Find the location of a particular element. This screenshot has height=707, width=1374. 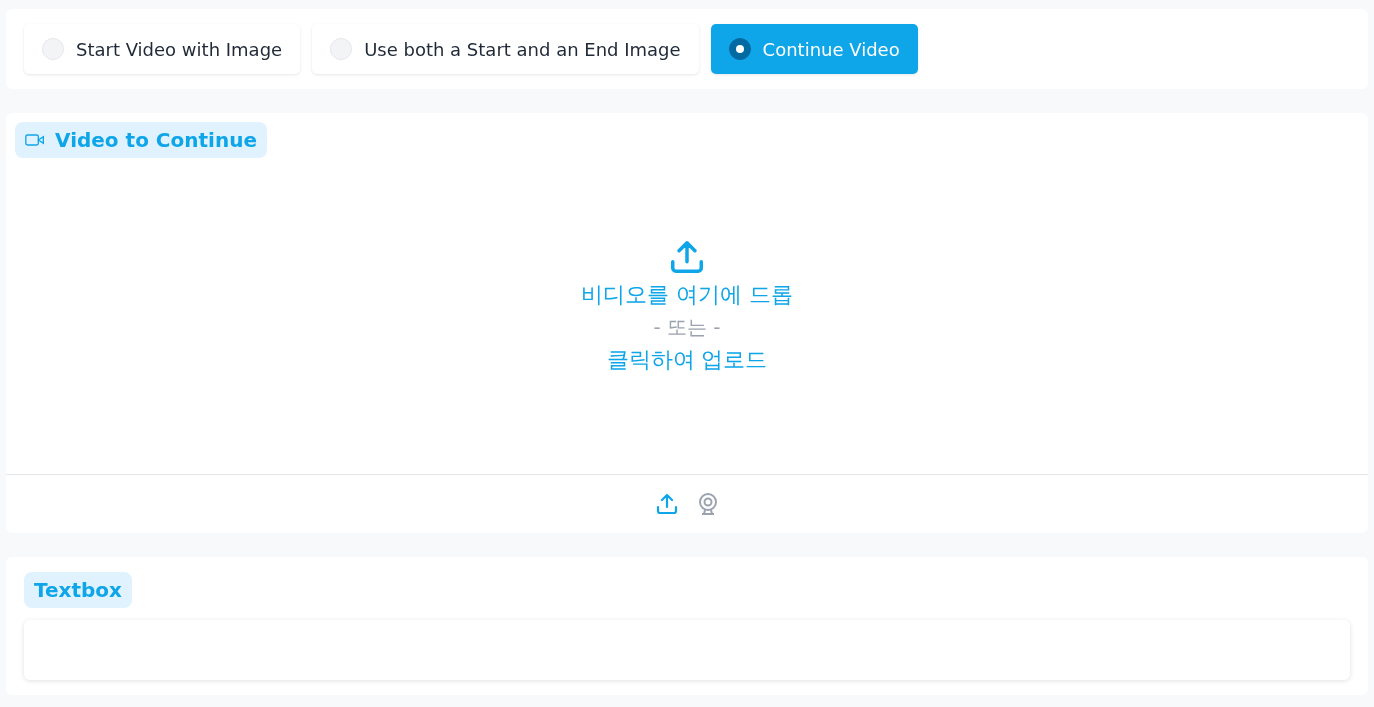

upload-button is located at coordinates (667, 504).